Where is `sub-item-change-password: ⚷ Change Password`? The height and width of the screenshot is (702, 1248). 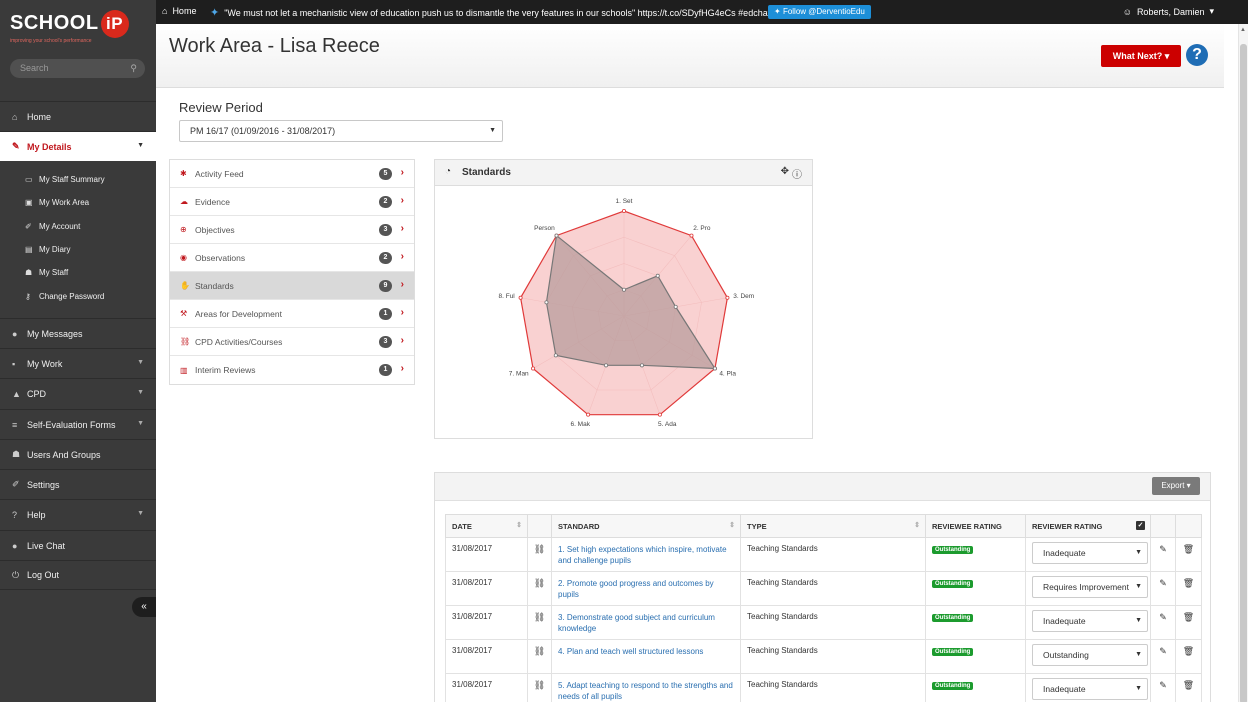 sub-item-change-password: ⚷ Change Password is located at coordinates (64, 296).